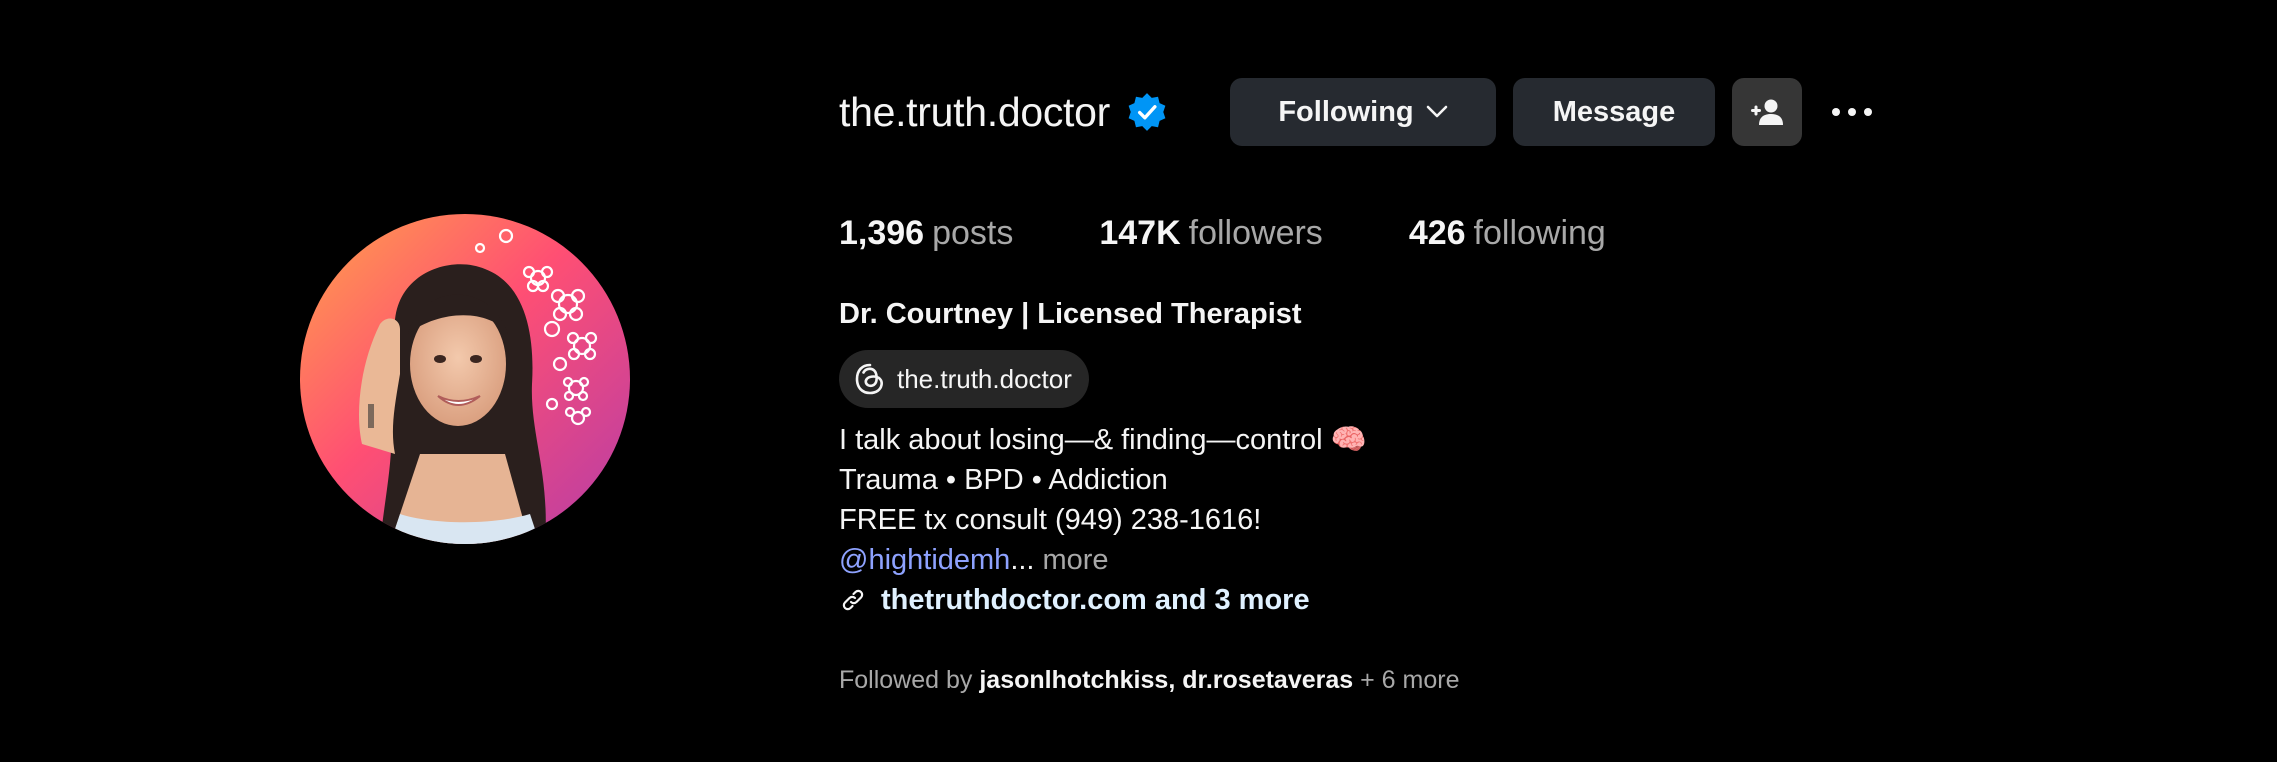  What do you see at coordinates (1050, 520) in the screenshot?
I see `bio-line-3: FREE tx consult (949) 238-1616!` at bounding box center [1050, 520].